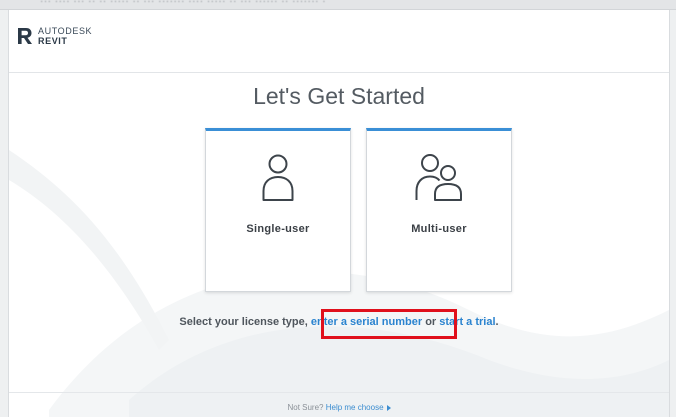 The height and width of the screenshot is (417, 676). Describe the element at coordinates (366, 322) in the screenshot. I see `enter-serial-number-link: enter a serial number` at that location.